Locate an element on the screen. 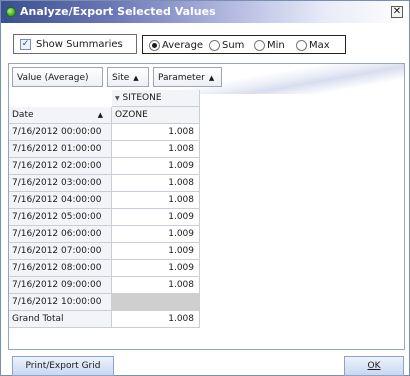 The image size is (410, 376). aggregate-radio-group: Average Sum Min Max is located at coordinates (244, 44).